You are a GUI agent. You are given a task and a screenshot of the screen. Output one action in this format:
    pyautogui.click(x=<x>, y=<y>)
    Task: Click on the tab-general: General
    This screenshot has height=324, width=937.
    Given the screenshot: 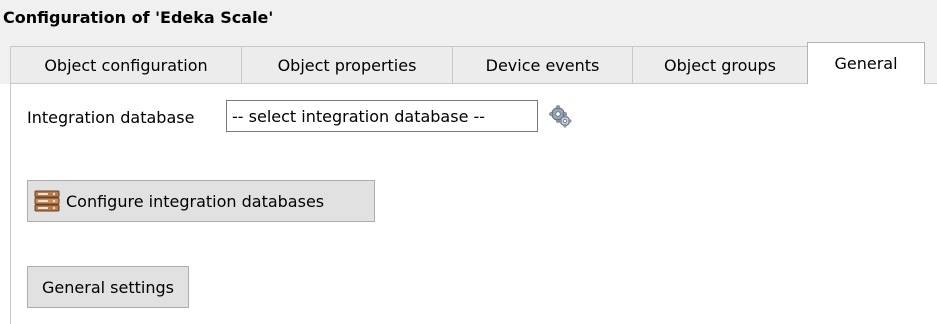 What is the action you would take?
    pyautogui.click(x=866, y=63)
    